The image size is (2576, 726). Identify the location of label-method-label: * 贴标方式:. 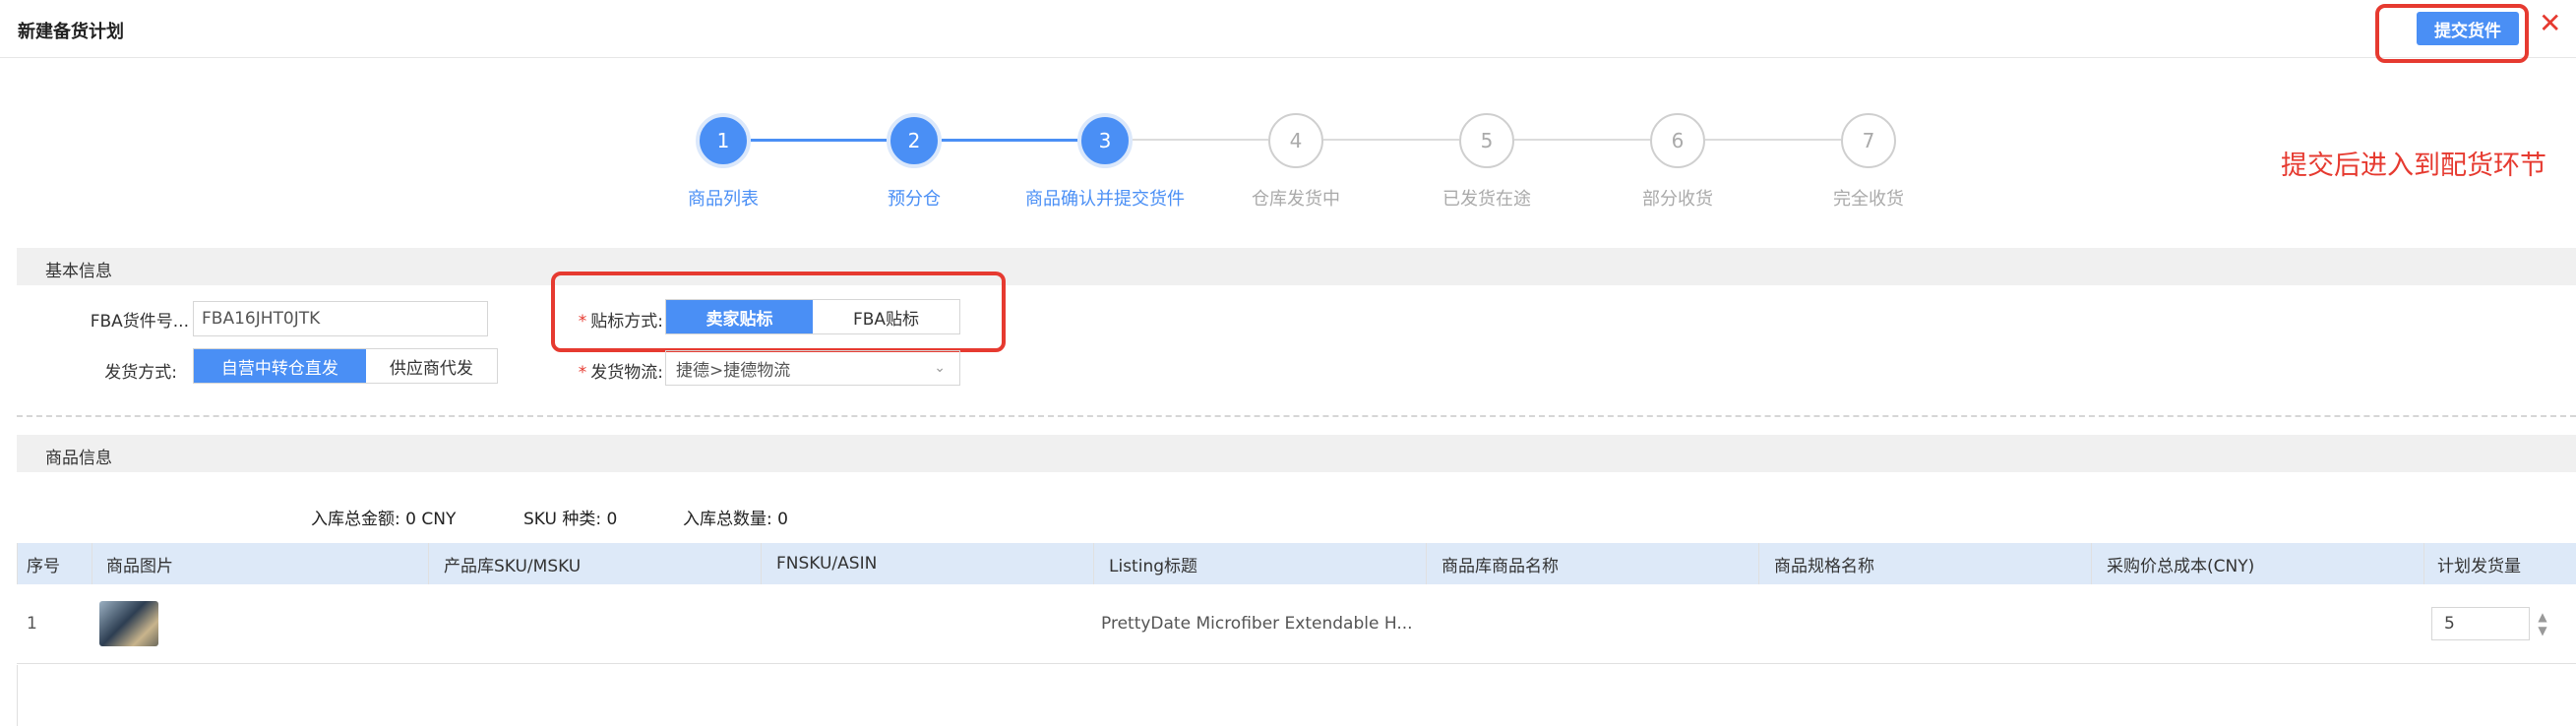
(620, 322).